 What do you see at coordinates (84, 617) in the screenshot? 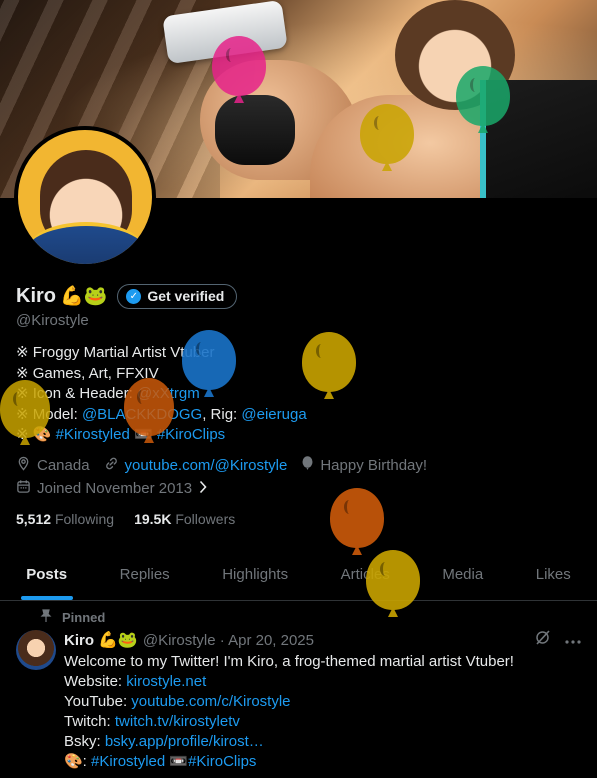
I see `pinned-label: Pinned` at bounding box center [84, 617].